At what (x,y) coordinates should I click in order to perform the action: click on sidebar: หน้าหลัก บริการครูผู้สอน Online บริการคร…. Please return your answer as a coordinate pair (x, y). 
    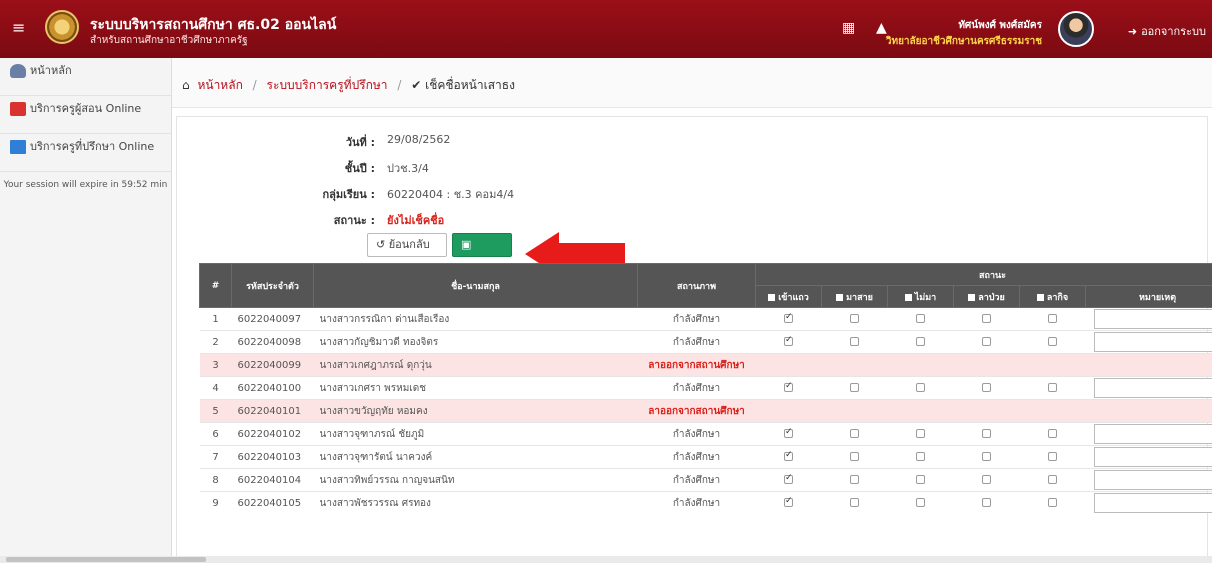
    Looking at the image, I should click on (86, 310).